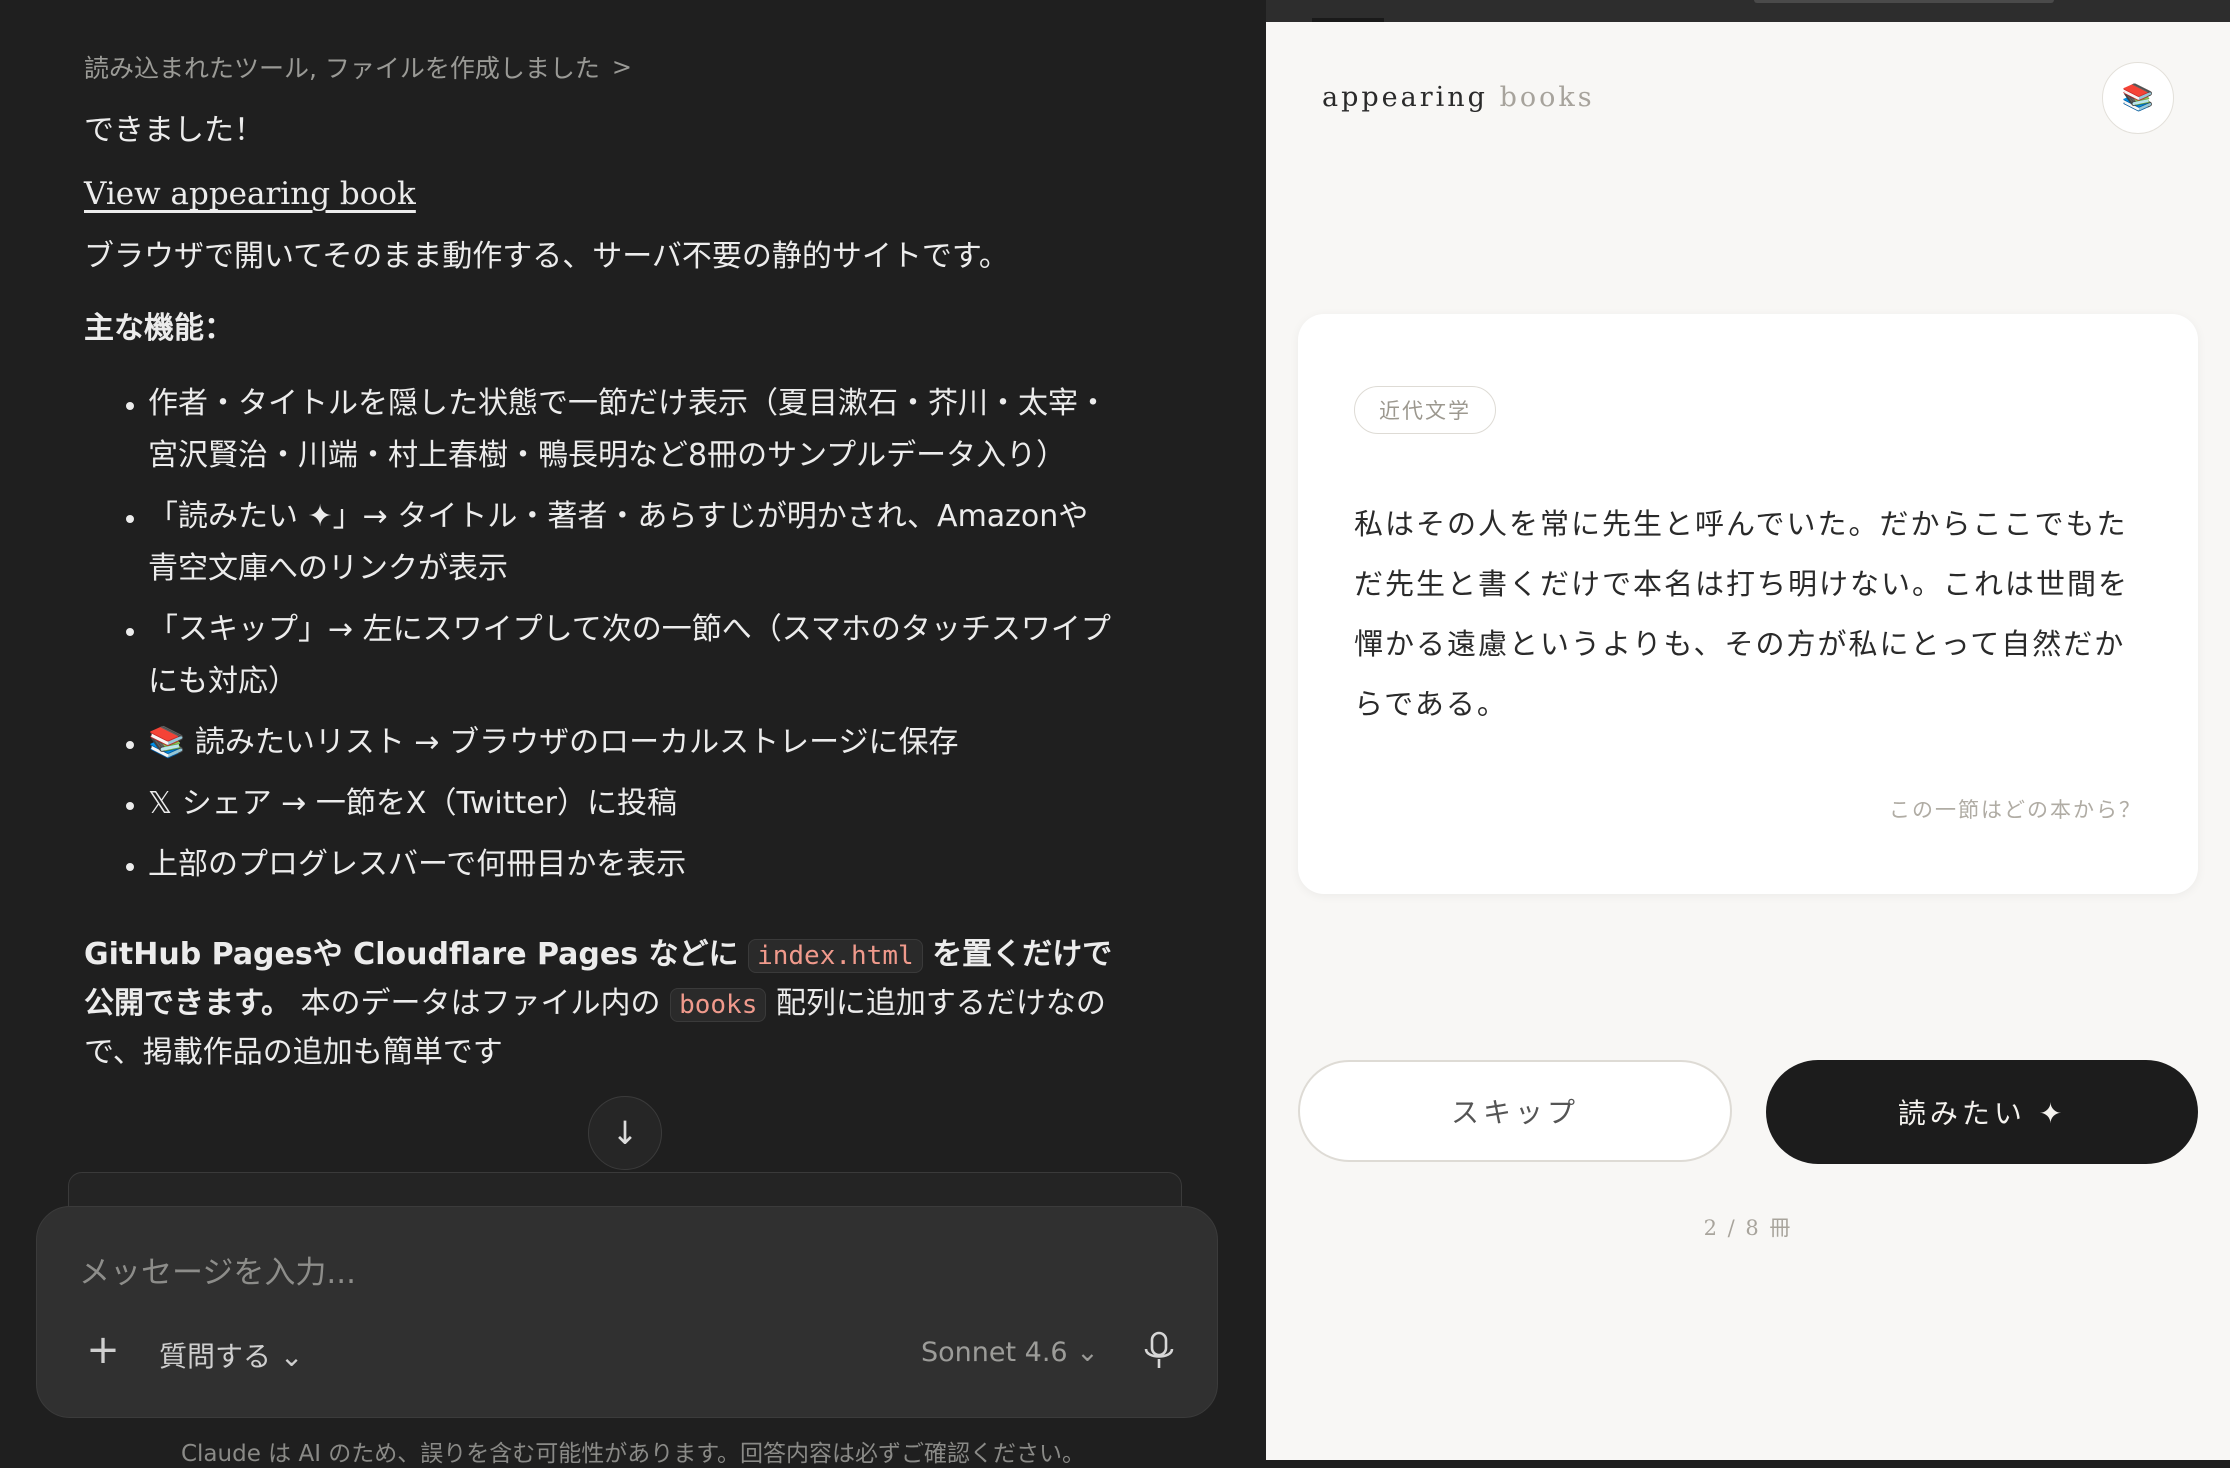 The width and height of the screenshot is (2230, 1468). I want to click on site-logo: appearing books, so click(1458, 97).